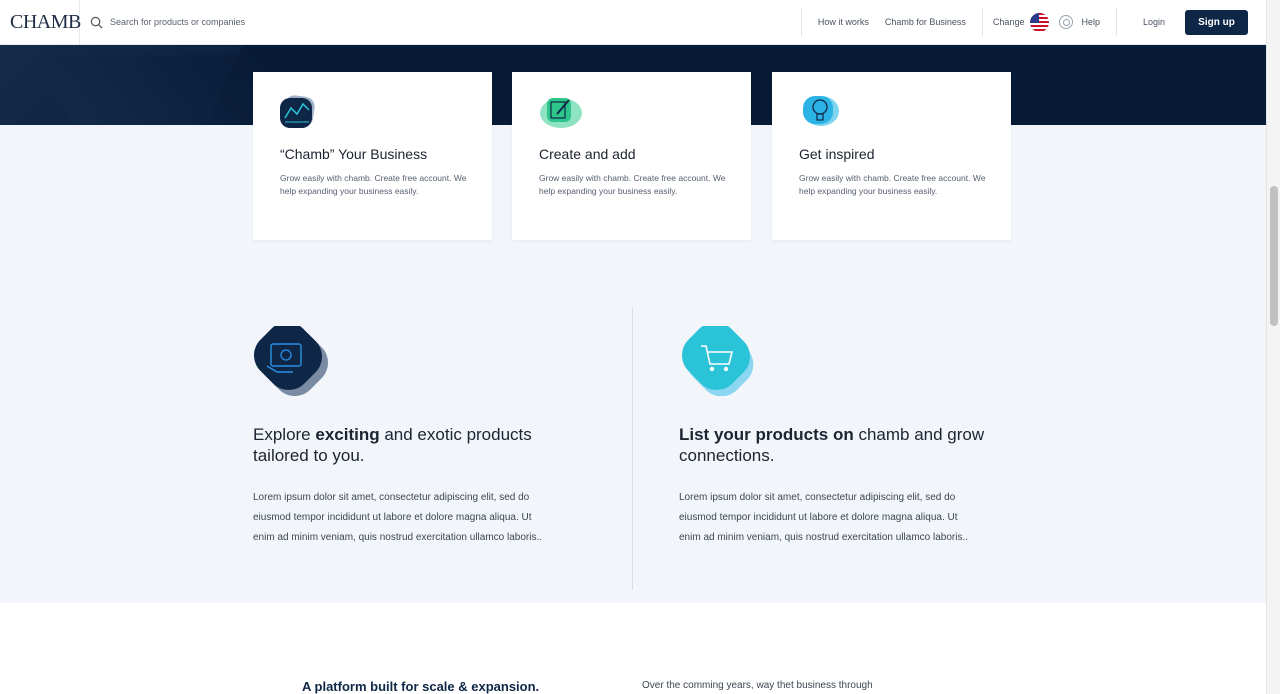 The image size is (1280, 694). What do you see at coordinates (440, 22) in the screenshot?
I see `search-bar` at bounding box center [440, 22].